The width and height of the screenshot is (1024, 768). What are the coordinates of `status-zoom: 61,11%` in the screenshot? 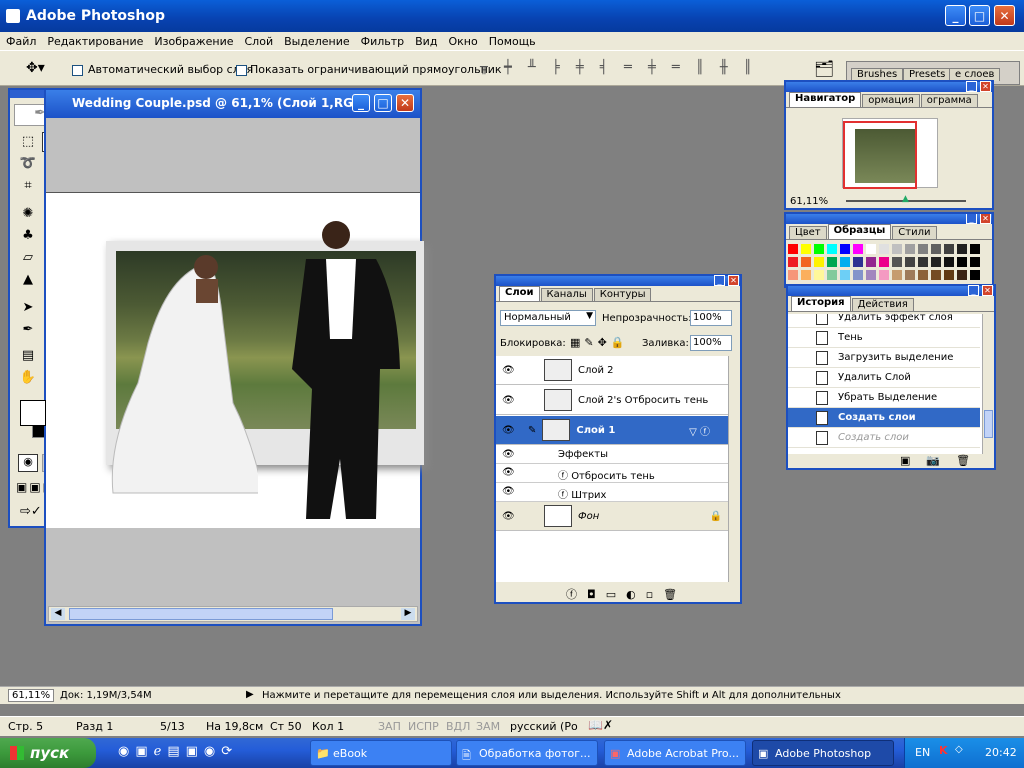 It's located at (31, 695).